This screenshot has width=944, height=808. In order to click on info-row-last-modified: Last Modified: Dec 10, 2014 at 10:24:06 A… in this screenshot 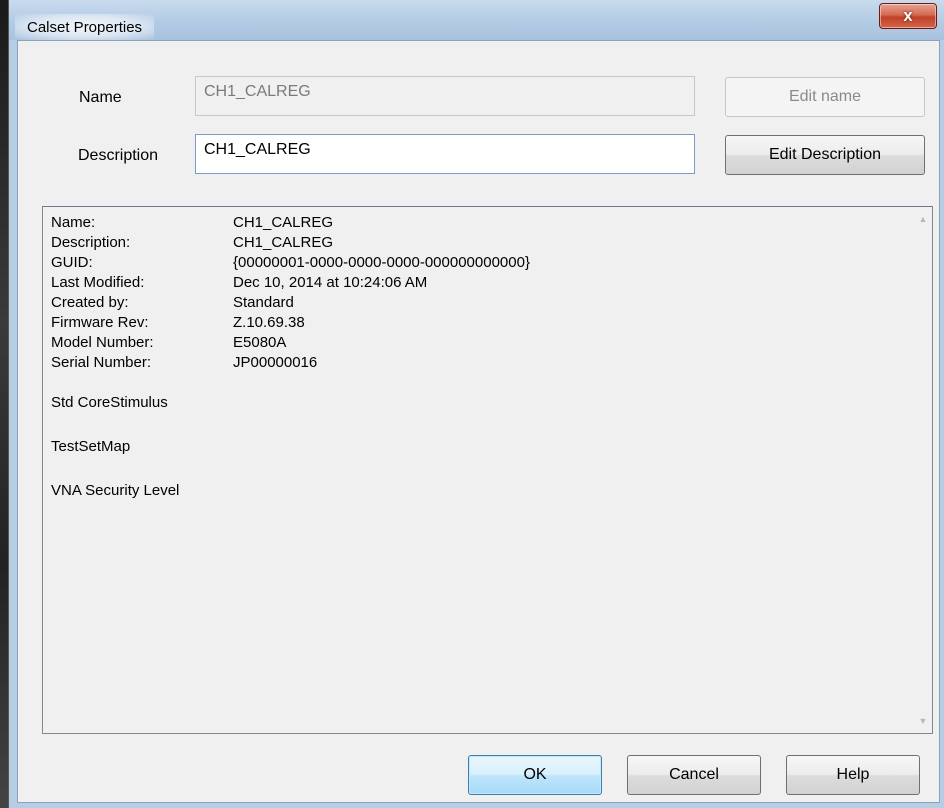, I will do `click(239, 282)`.